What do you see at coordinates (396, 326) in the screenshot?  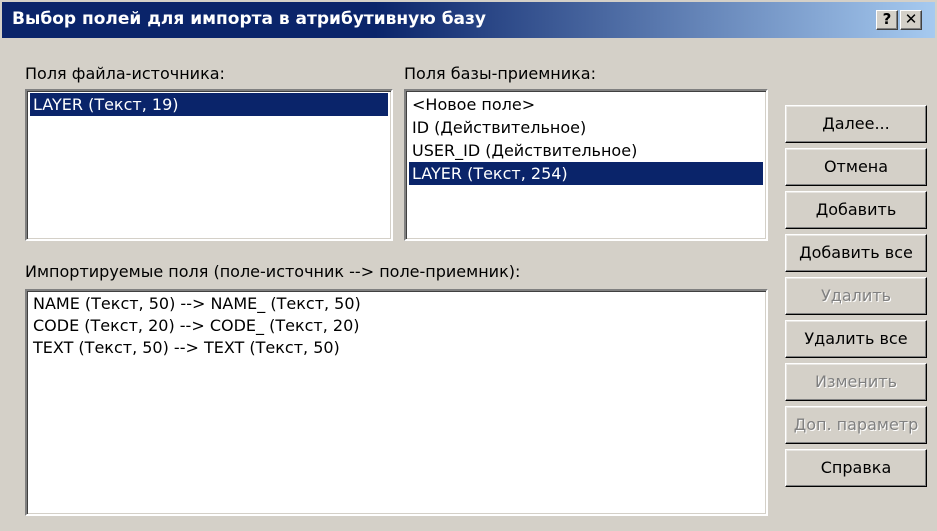 I see `imported-field-item: CODE (Текст, 20) --> CODE_ (Текст, 20)` at bounding box center [396, 326].